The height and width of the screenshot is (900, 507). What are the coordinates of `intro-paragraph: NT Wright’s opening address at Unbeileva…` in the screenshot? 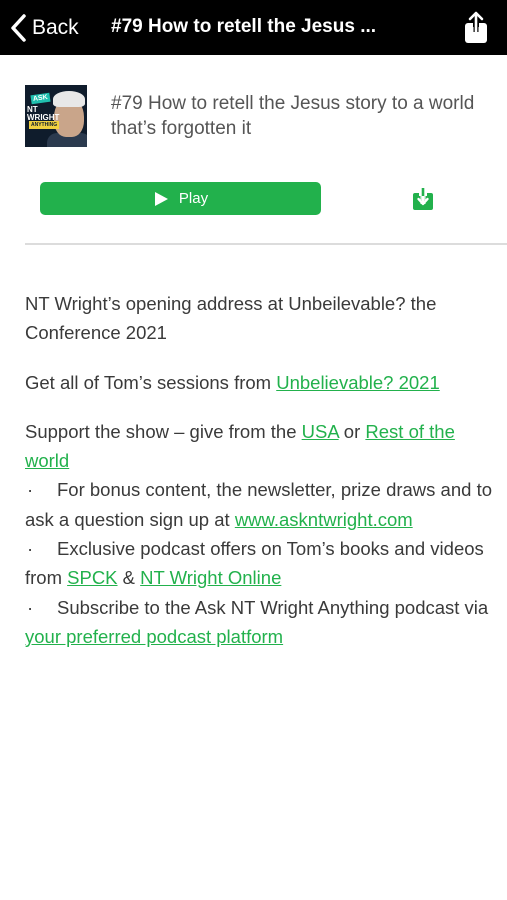 It's located at (231, 318).